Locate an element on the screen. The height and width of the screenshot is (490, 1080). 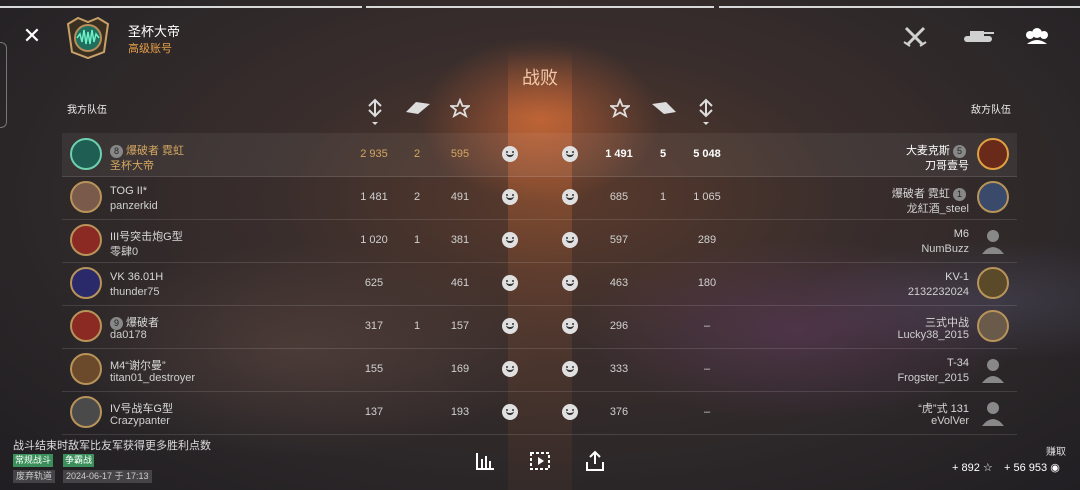
enemy-damage-value: 289 is located at coordinates (707, 240).